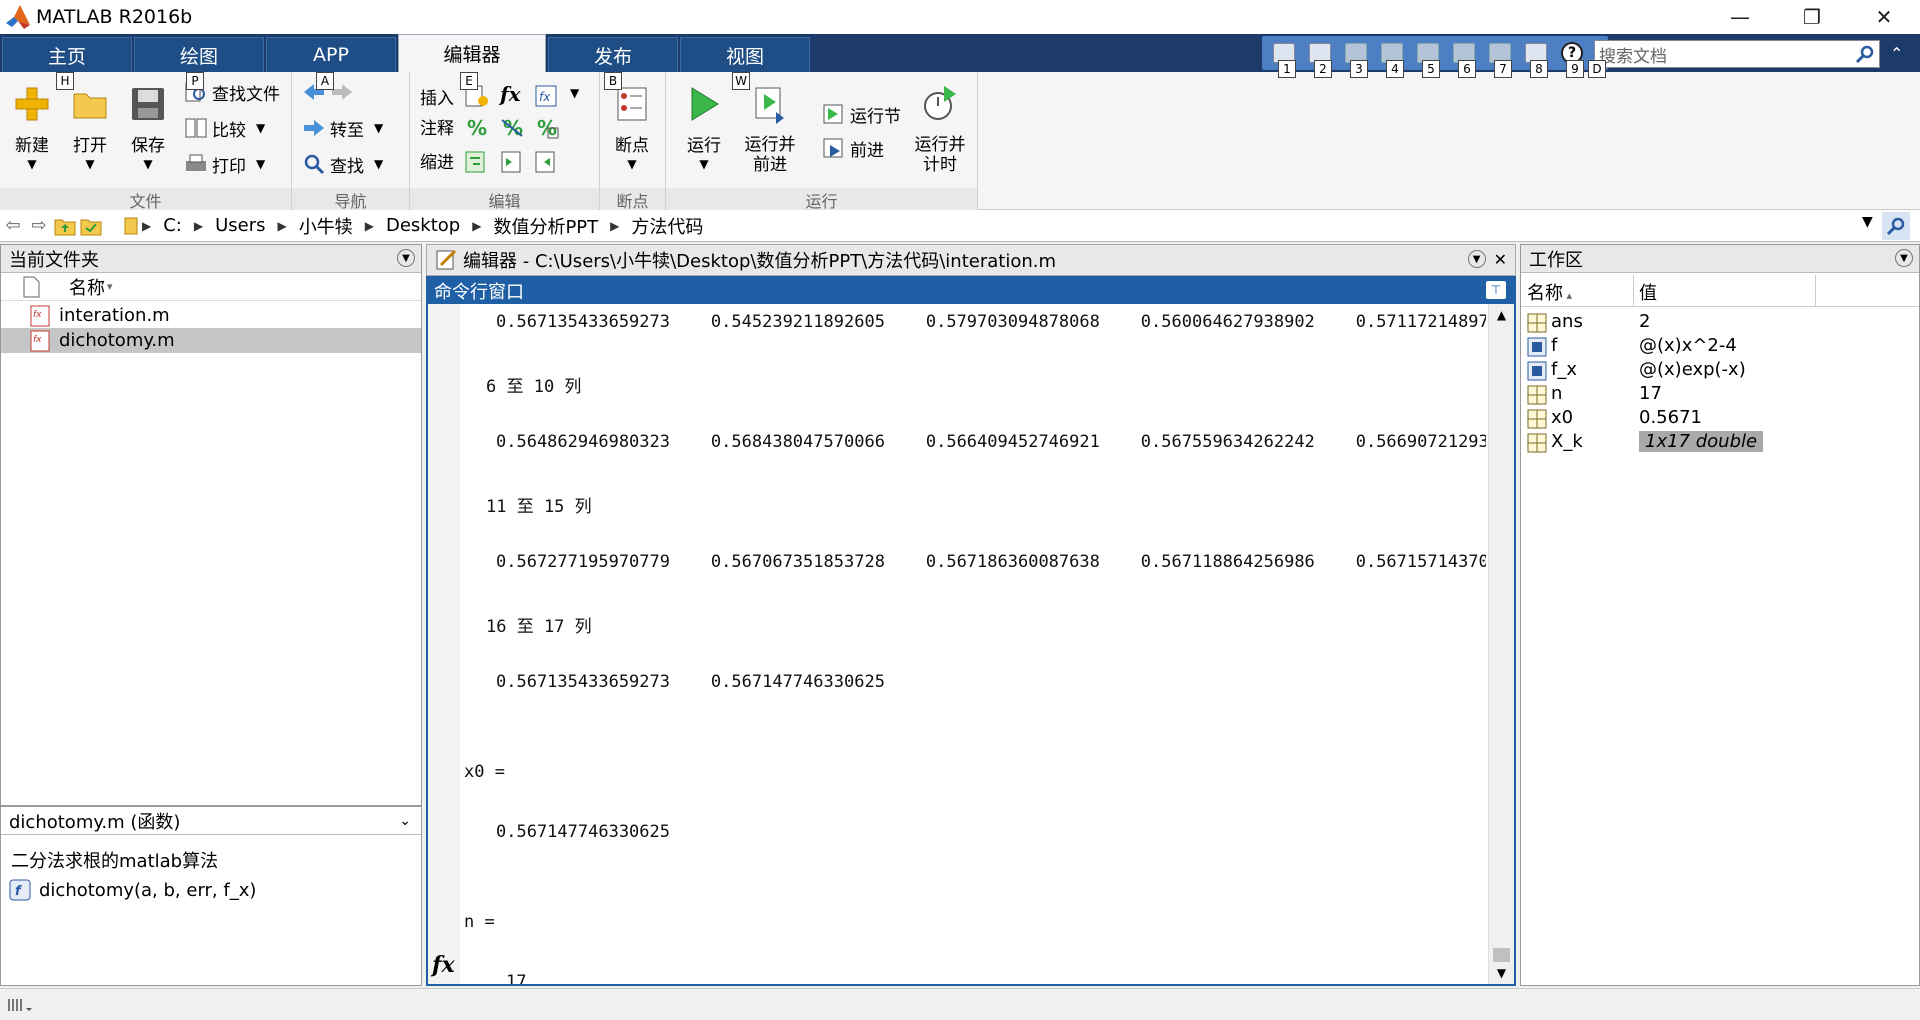 Image resolution: width=1920 pixels, height=1020 pixels. I want to click on tab-plots: 绘图, so click(199, 54).